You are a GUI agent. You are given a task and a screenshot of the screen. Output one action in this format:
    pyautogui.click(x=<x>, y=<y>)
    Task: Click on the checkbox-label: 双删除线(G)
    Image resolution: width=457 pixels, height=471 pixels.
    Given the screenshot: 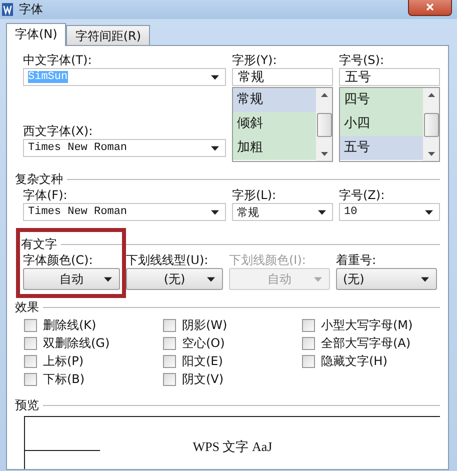 What is the action you would take?
    pyautogui.click(x=76, y=343)
    